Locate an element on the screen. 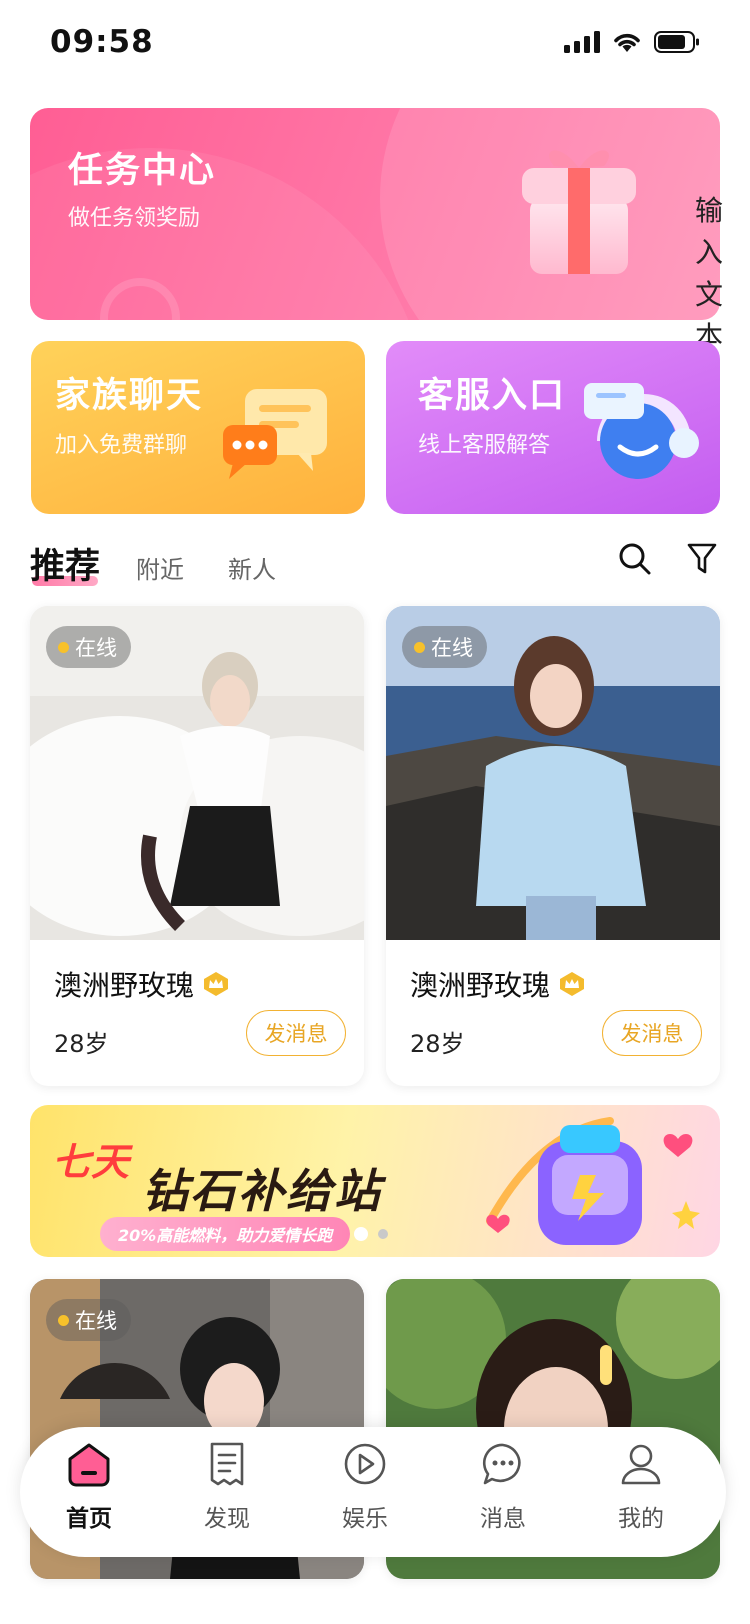 The image size is (750, 1624). fuel-canister-icon is located at coordinates (593, 1181).